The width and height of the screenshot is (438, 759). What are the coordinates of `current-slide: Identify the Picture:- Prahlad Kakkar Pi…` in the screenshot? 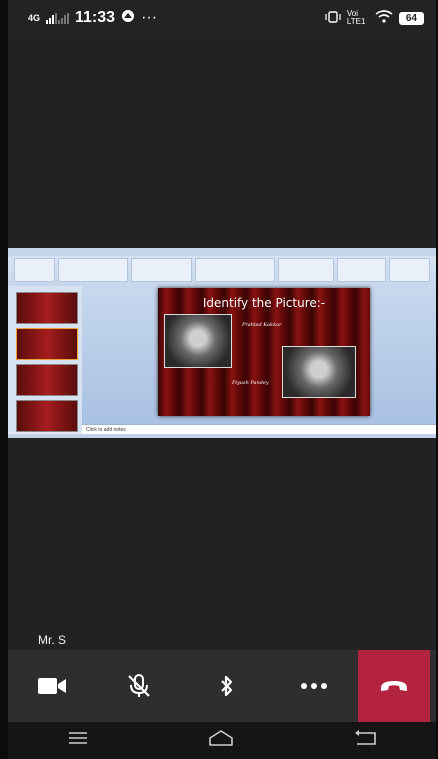 It's located at (264, 352).